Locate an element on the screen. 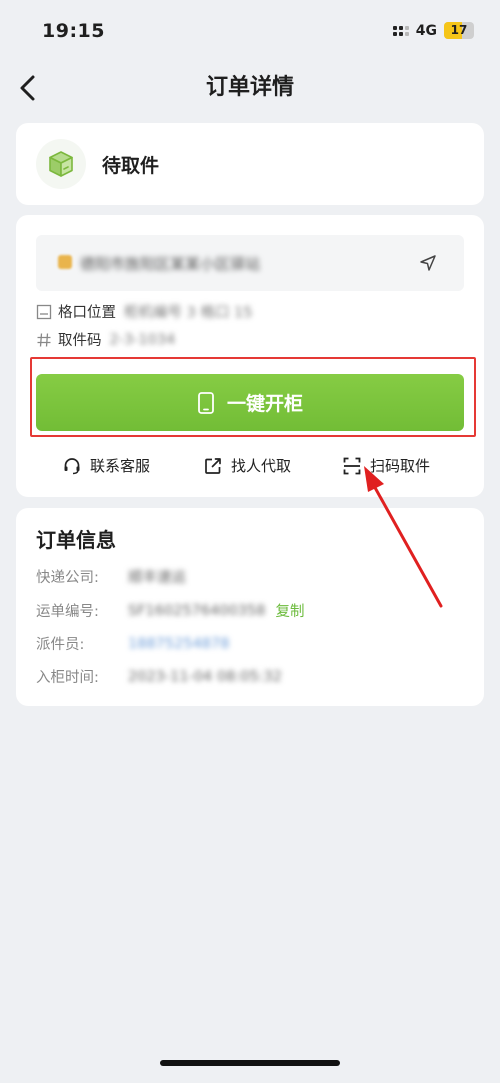  share-external-icon is located at coordinates (213, 465).